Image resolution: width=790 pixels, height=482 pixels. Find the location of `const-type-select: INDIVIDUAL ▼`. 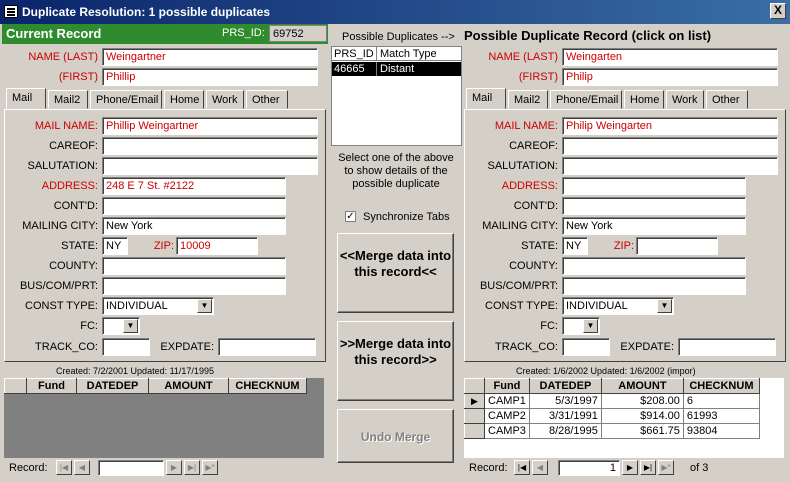

const-type-select: INDIVIDUAL ▼ is located at coordinates (158, 306).